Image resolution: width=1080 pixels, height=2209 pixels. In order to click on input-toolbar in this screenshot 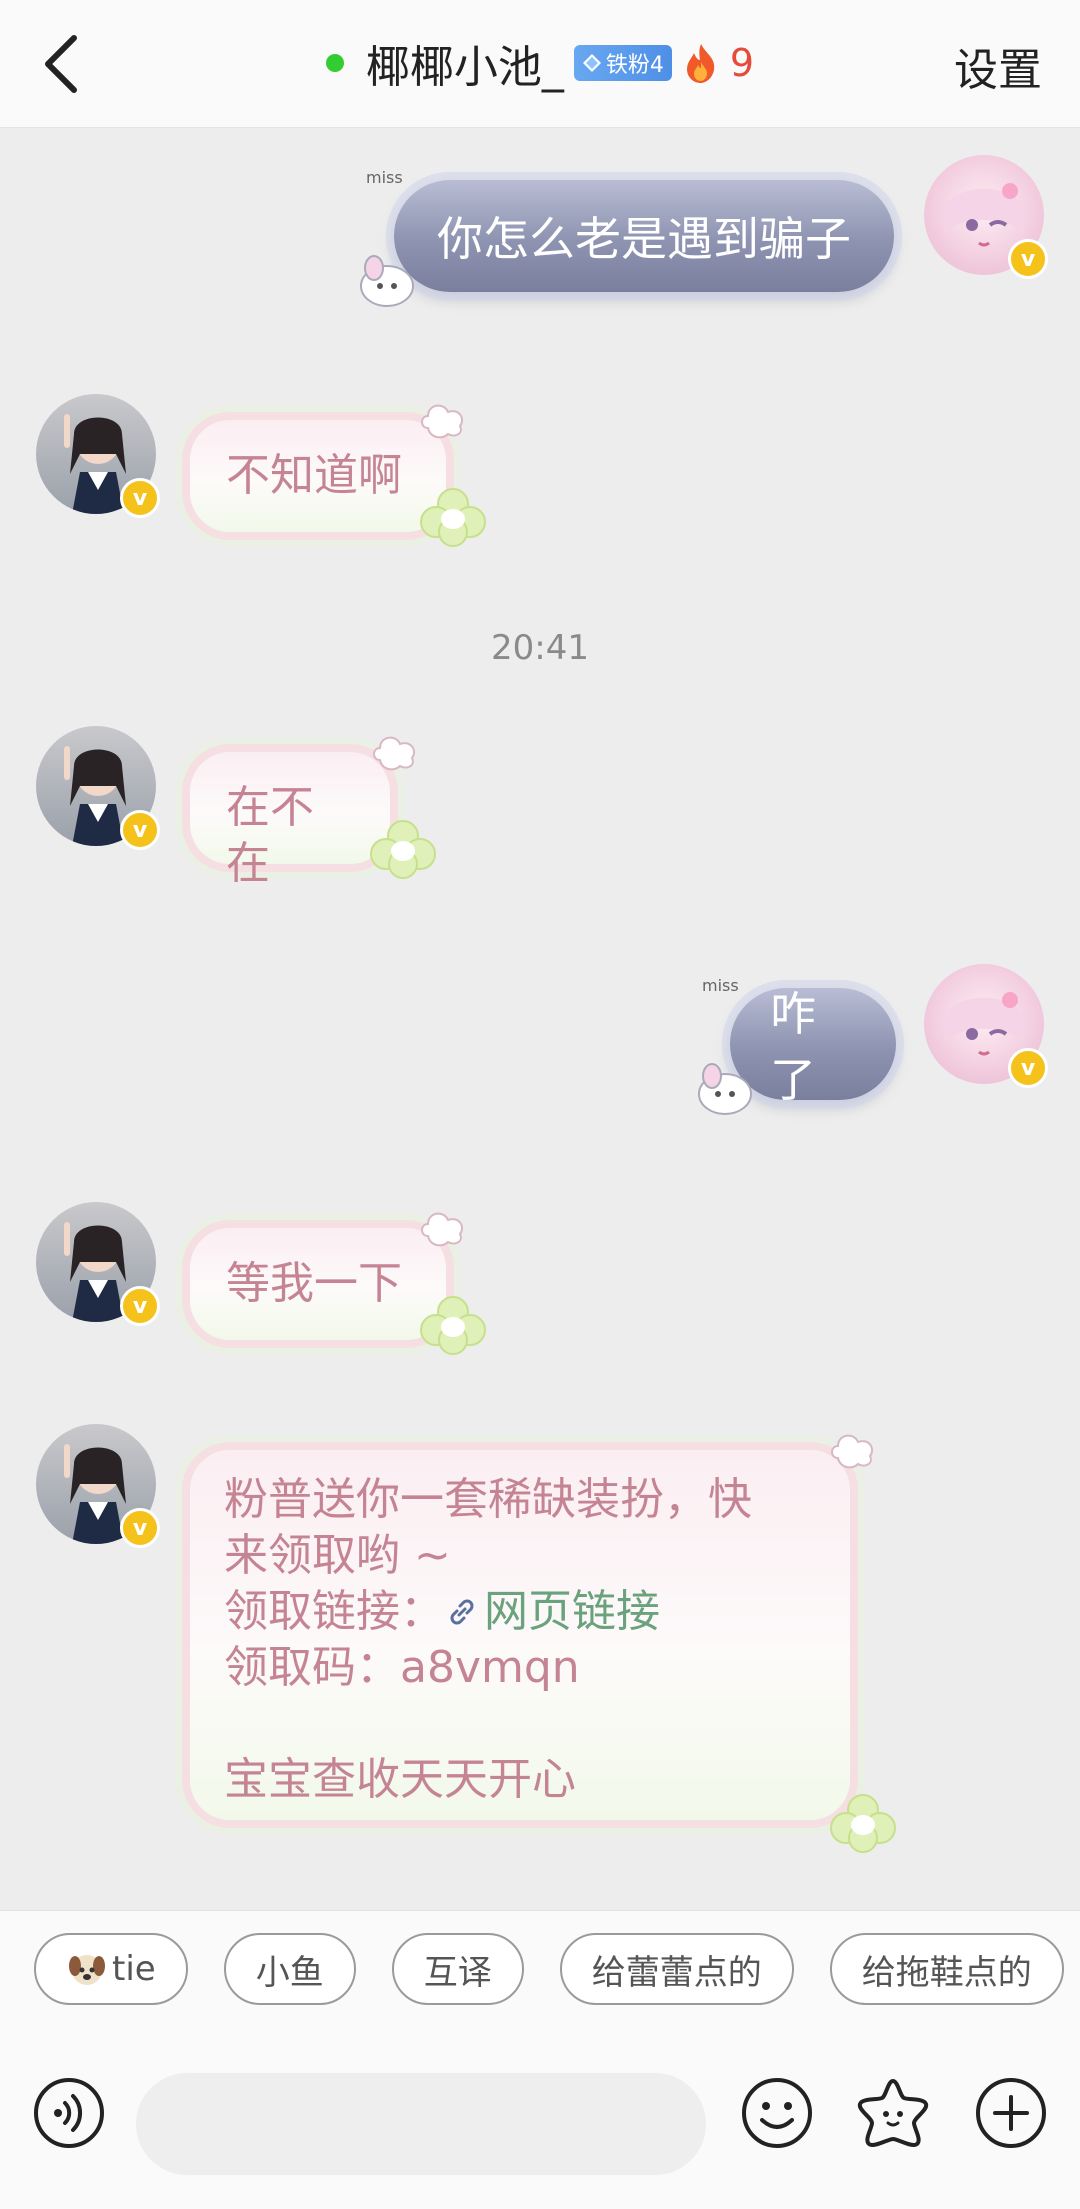, I will do `click(540, 2113)`.